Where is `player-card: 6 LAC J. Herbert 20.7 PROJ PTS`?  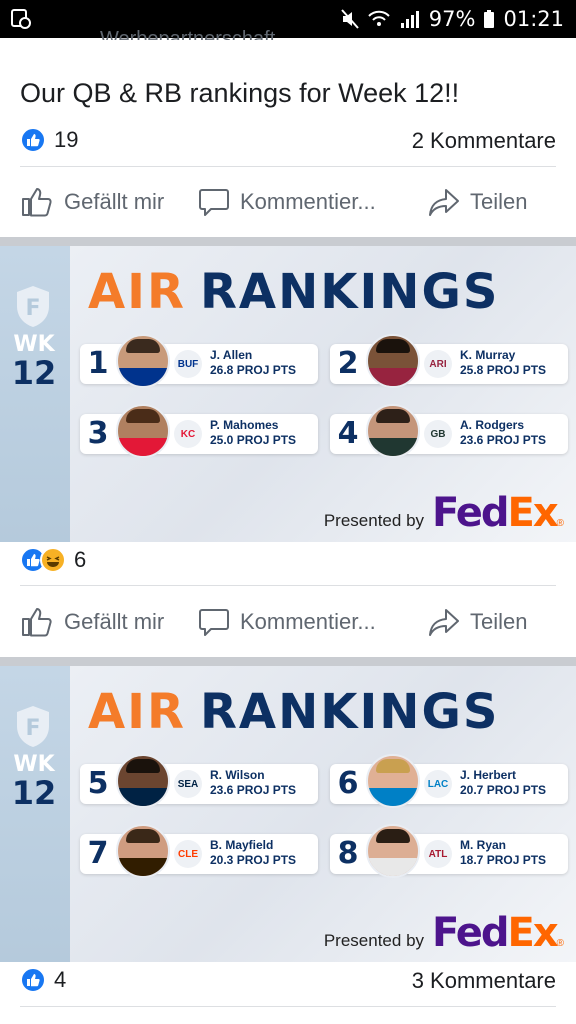 player-card: 6 LAC J. Herbert 20.7 PROJ PTS is located at coordinates (449, 781).